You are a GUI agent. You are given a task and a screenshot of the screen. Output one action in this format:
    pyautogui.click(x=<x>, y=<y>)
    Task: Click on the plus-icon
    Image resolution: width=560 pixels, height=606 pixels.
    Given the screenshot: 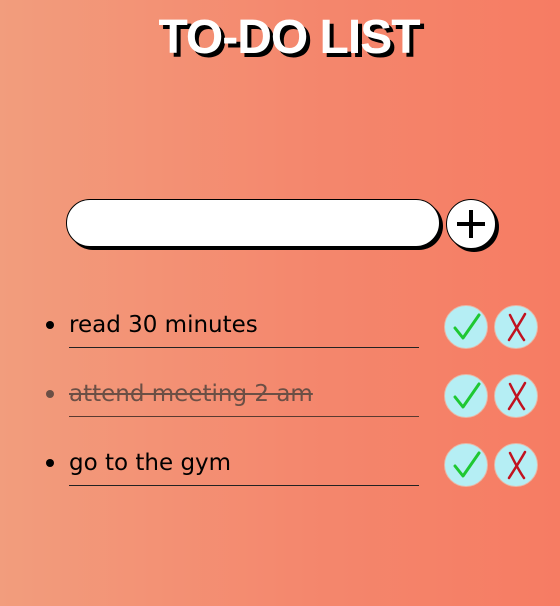 What is the action you would take?
    pyautogui.click(x=471, y=224)
    